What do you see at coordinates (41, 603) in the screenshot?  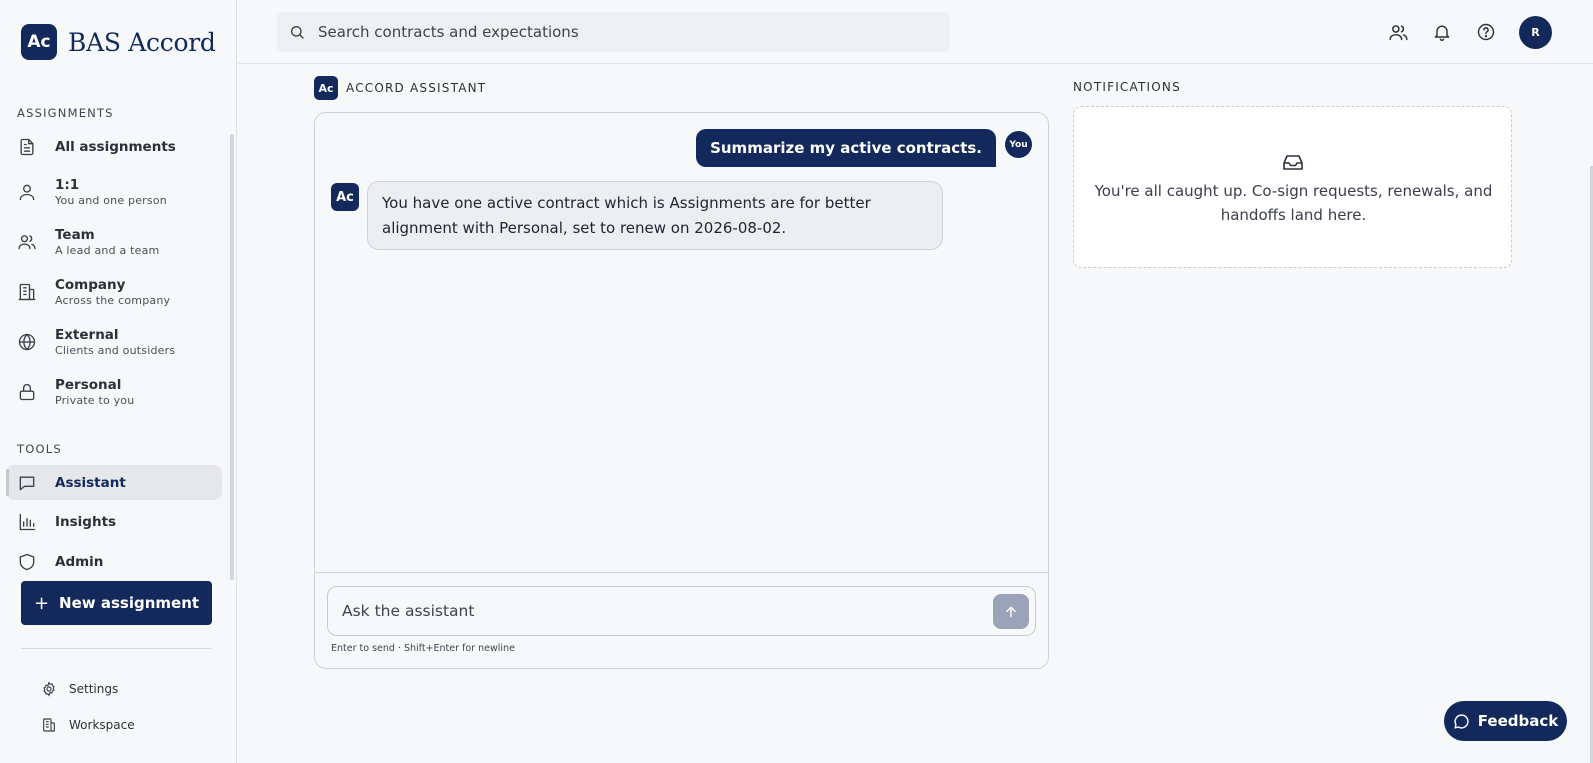 I see `plus-icon: +` at bounding box center [41, 603].